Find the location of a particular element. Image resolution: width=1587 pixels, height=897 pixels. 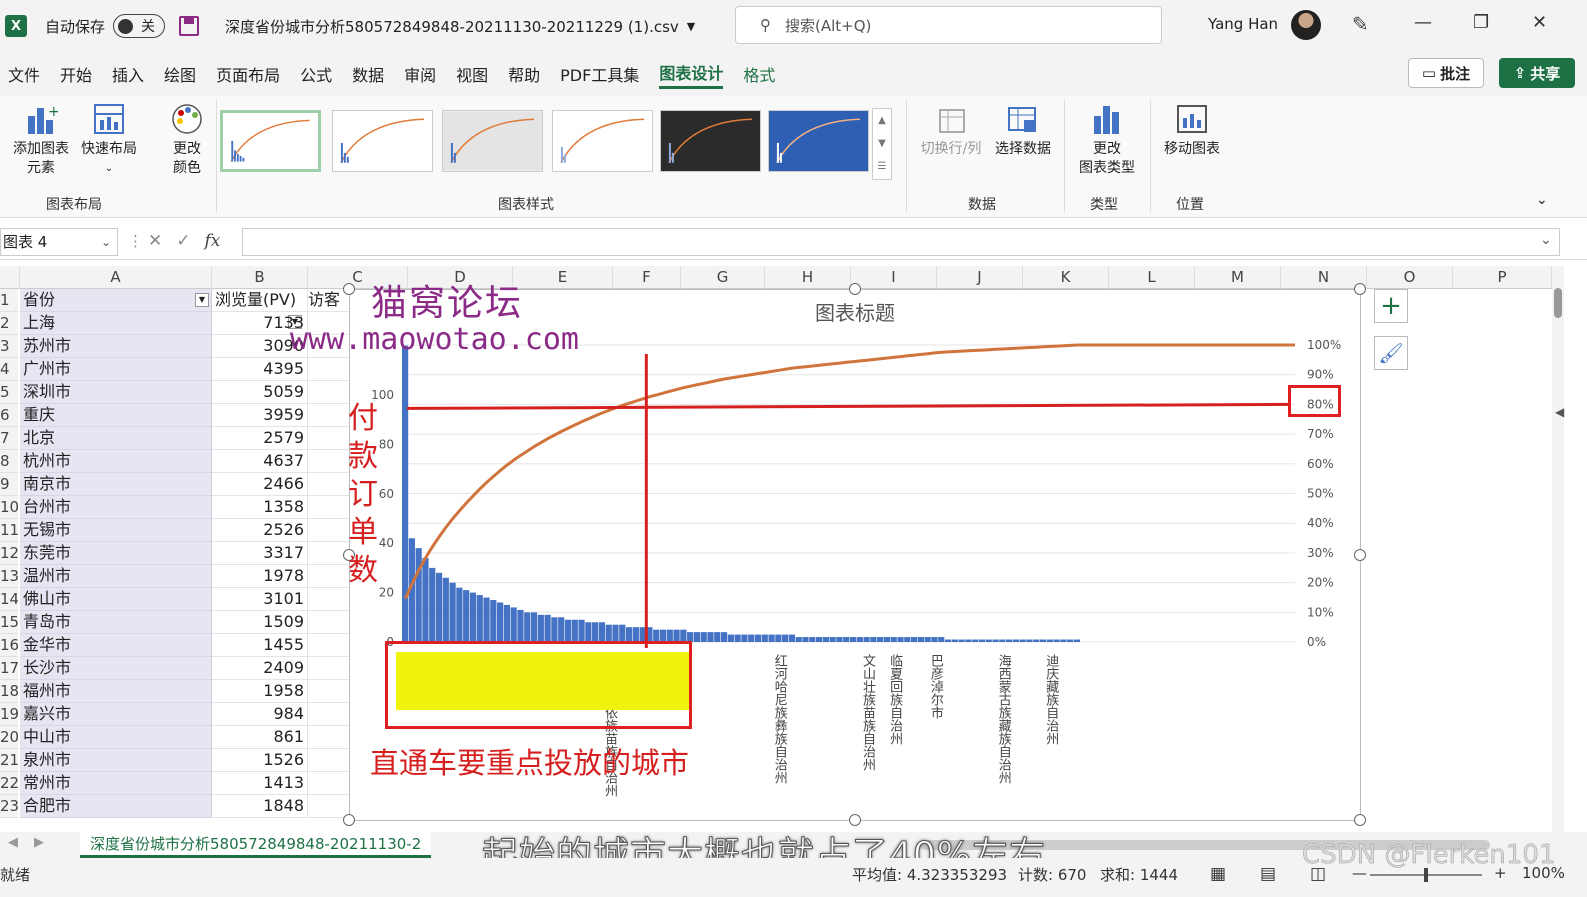

col-header-b: B is located at coordinates (260, 277).